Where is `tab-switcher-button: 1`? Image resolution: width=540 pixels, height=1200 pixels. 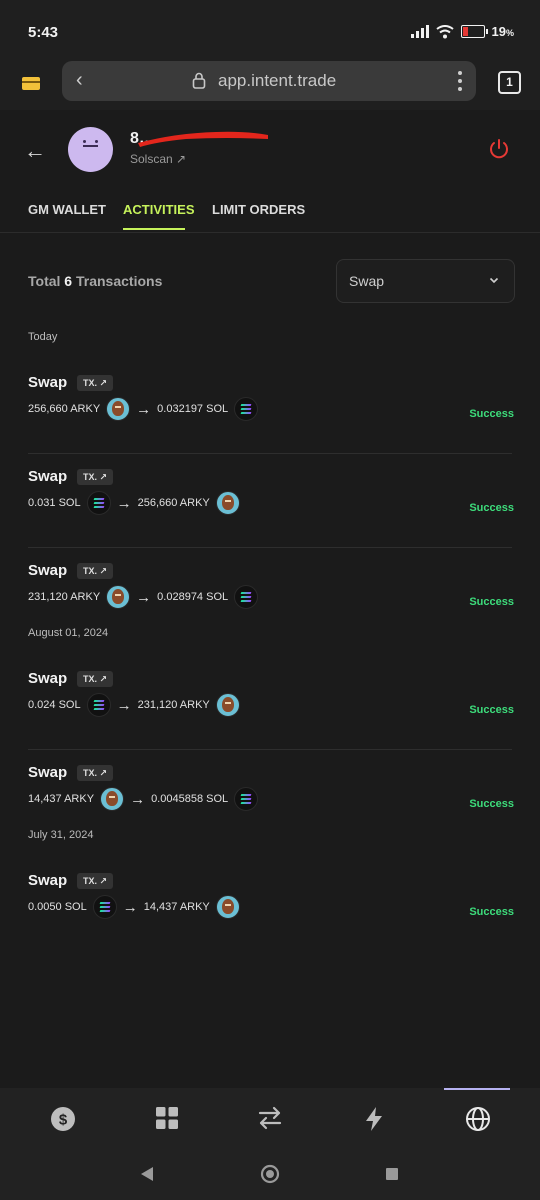
tab-switcher-button: 1 is located at coordinates (509, 82).